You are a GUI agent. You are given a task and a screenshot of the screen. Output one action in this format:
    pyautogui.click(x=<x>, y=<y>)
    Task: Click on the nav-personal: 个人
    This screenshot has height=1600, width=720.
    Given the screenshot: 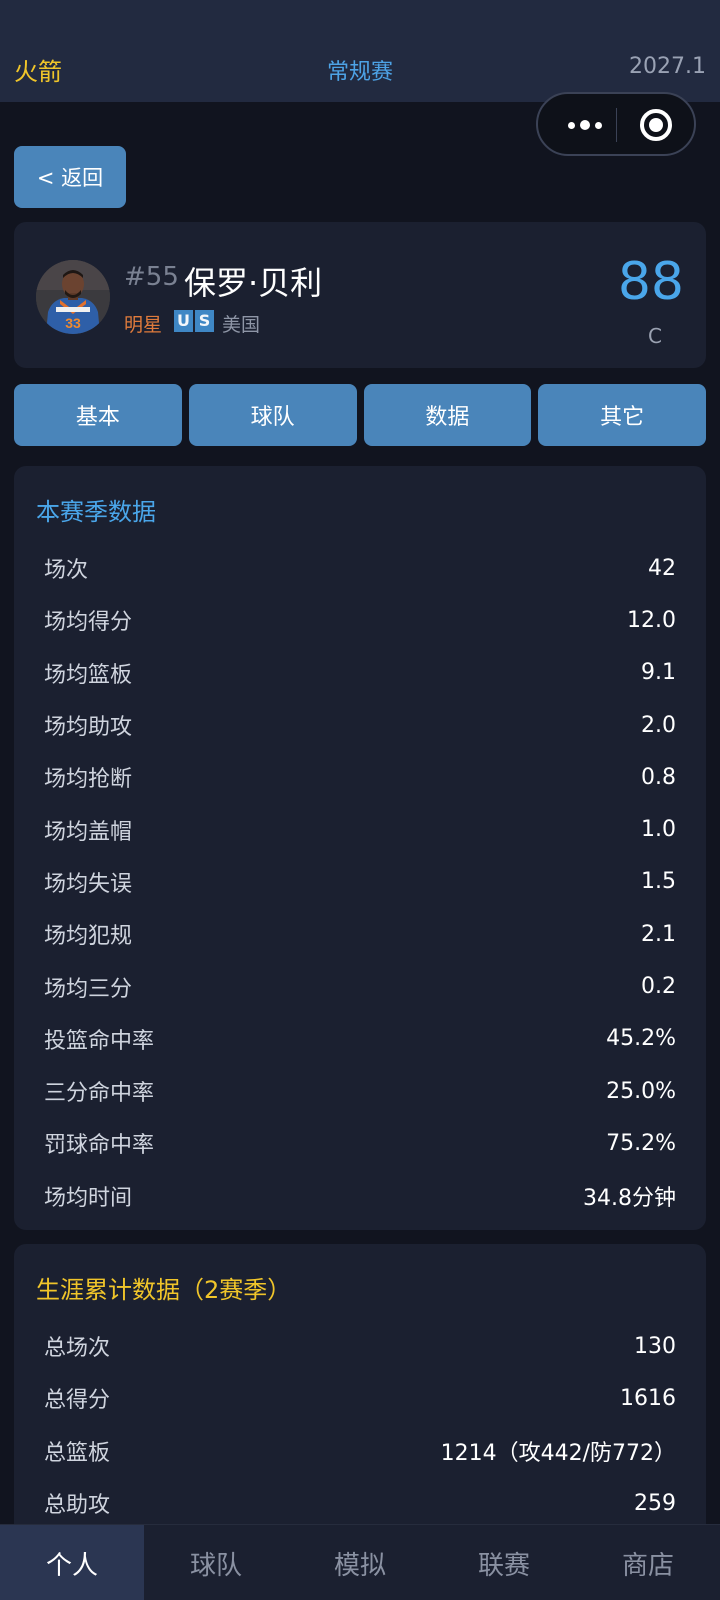 What is the action you would take?
    pyautogui.click(x=72, y=1562)
    